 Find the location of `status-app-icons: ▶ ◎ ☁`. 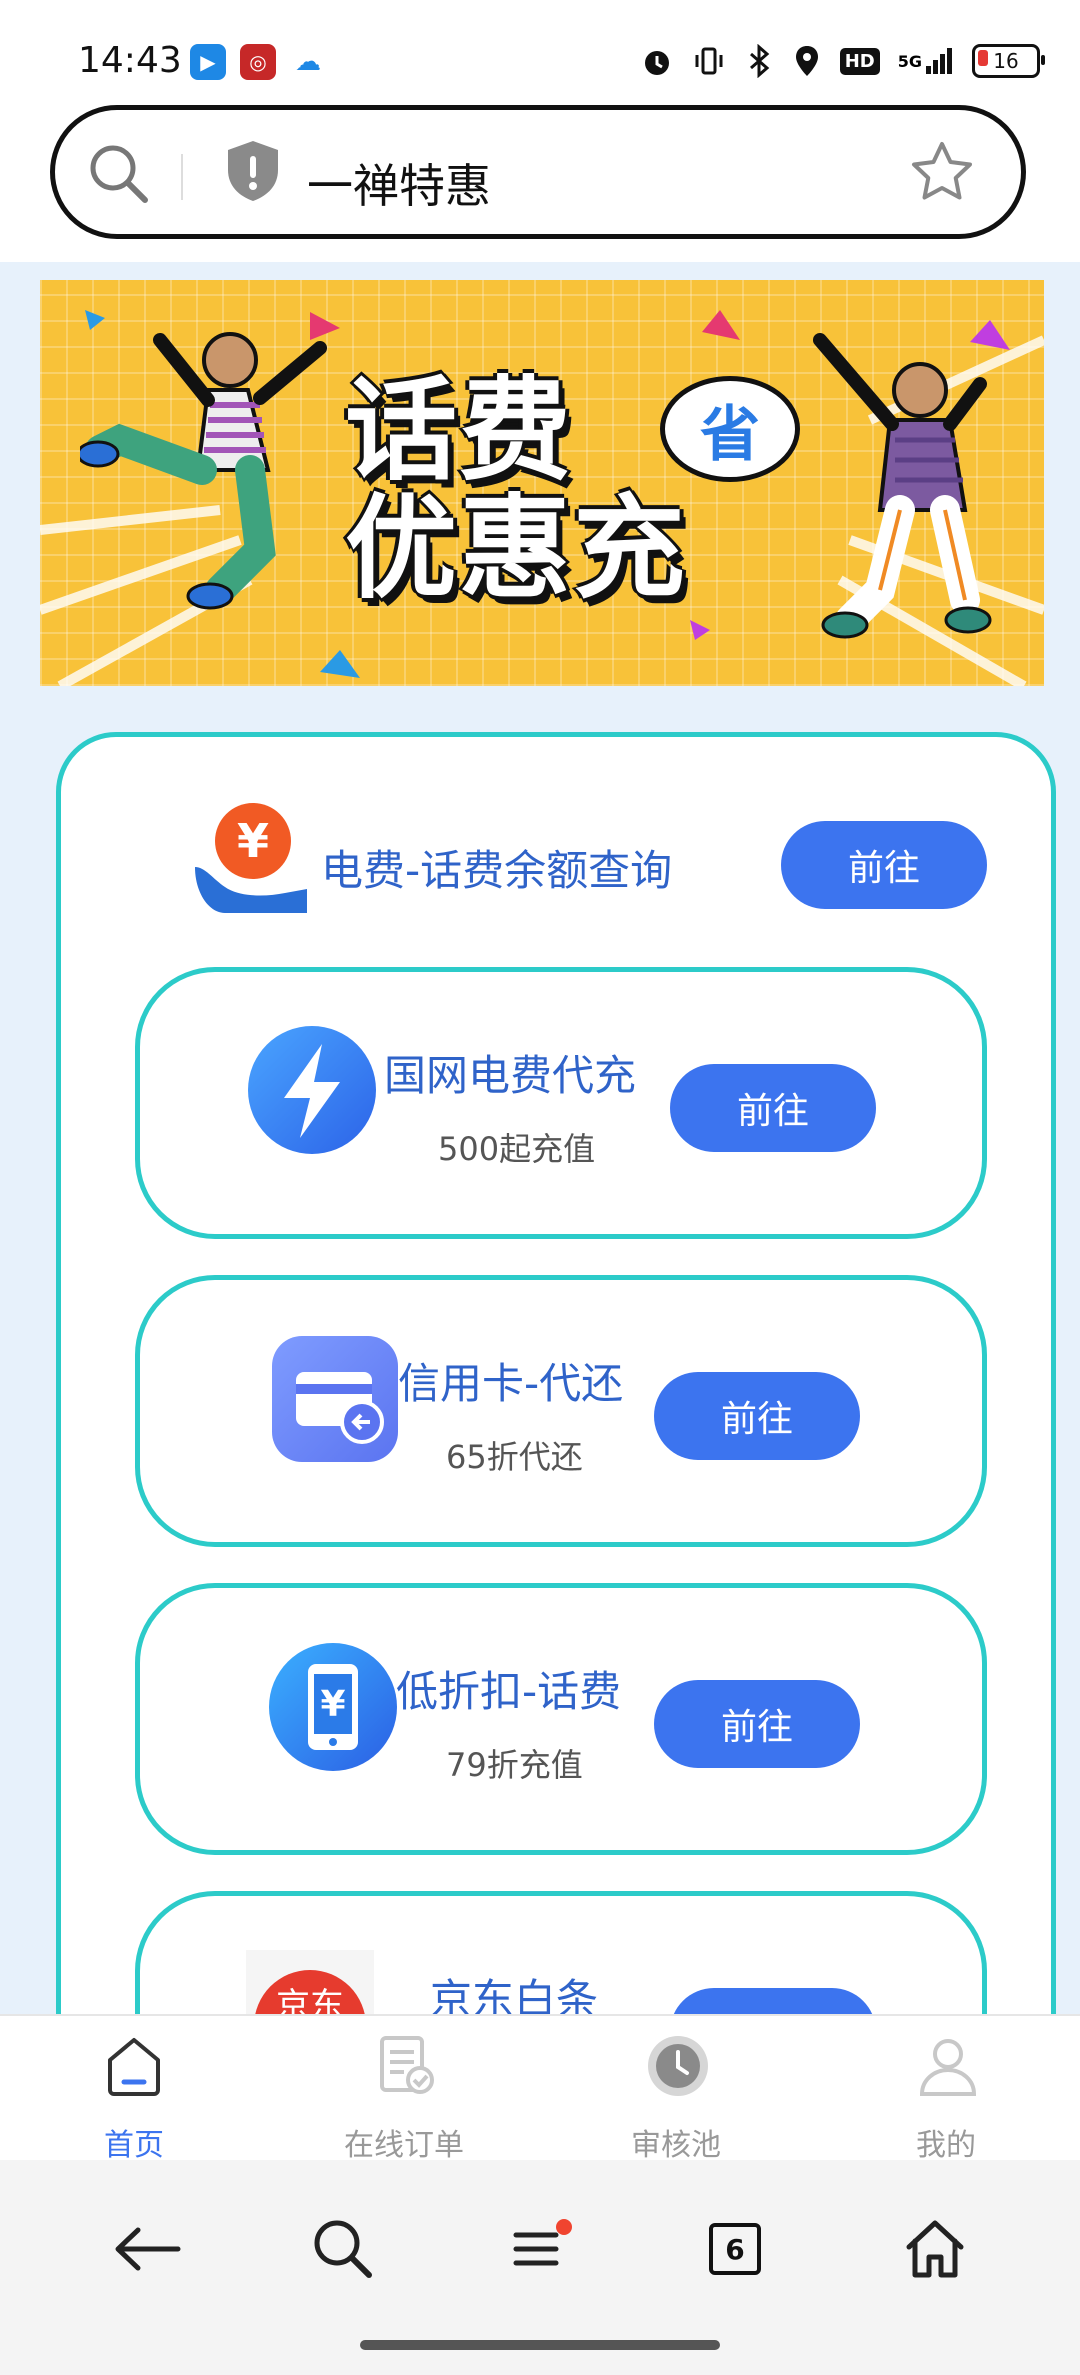

status-app-icons: ▶ ◎ ☁ is located at coordinates (258, 62).